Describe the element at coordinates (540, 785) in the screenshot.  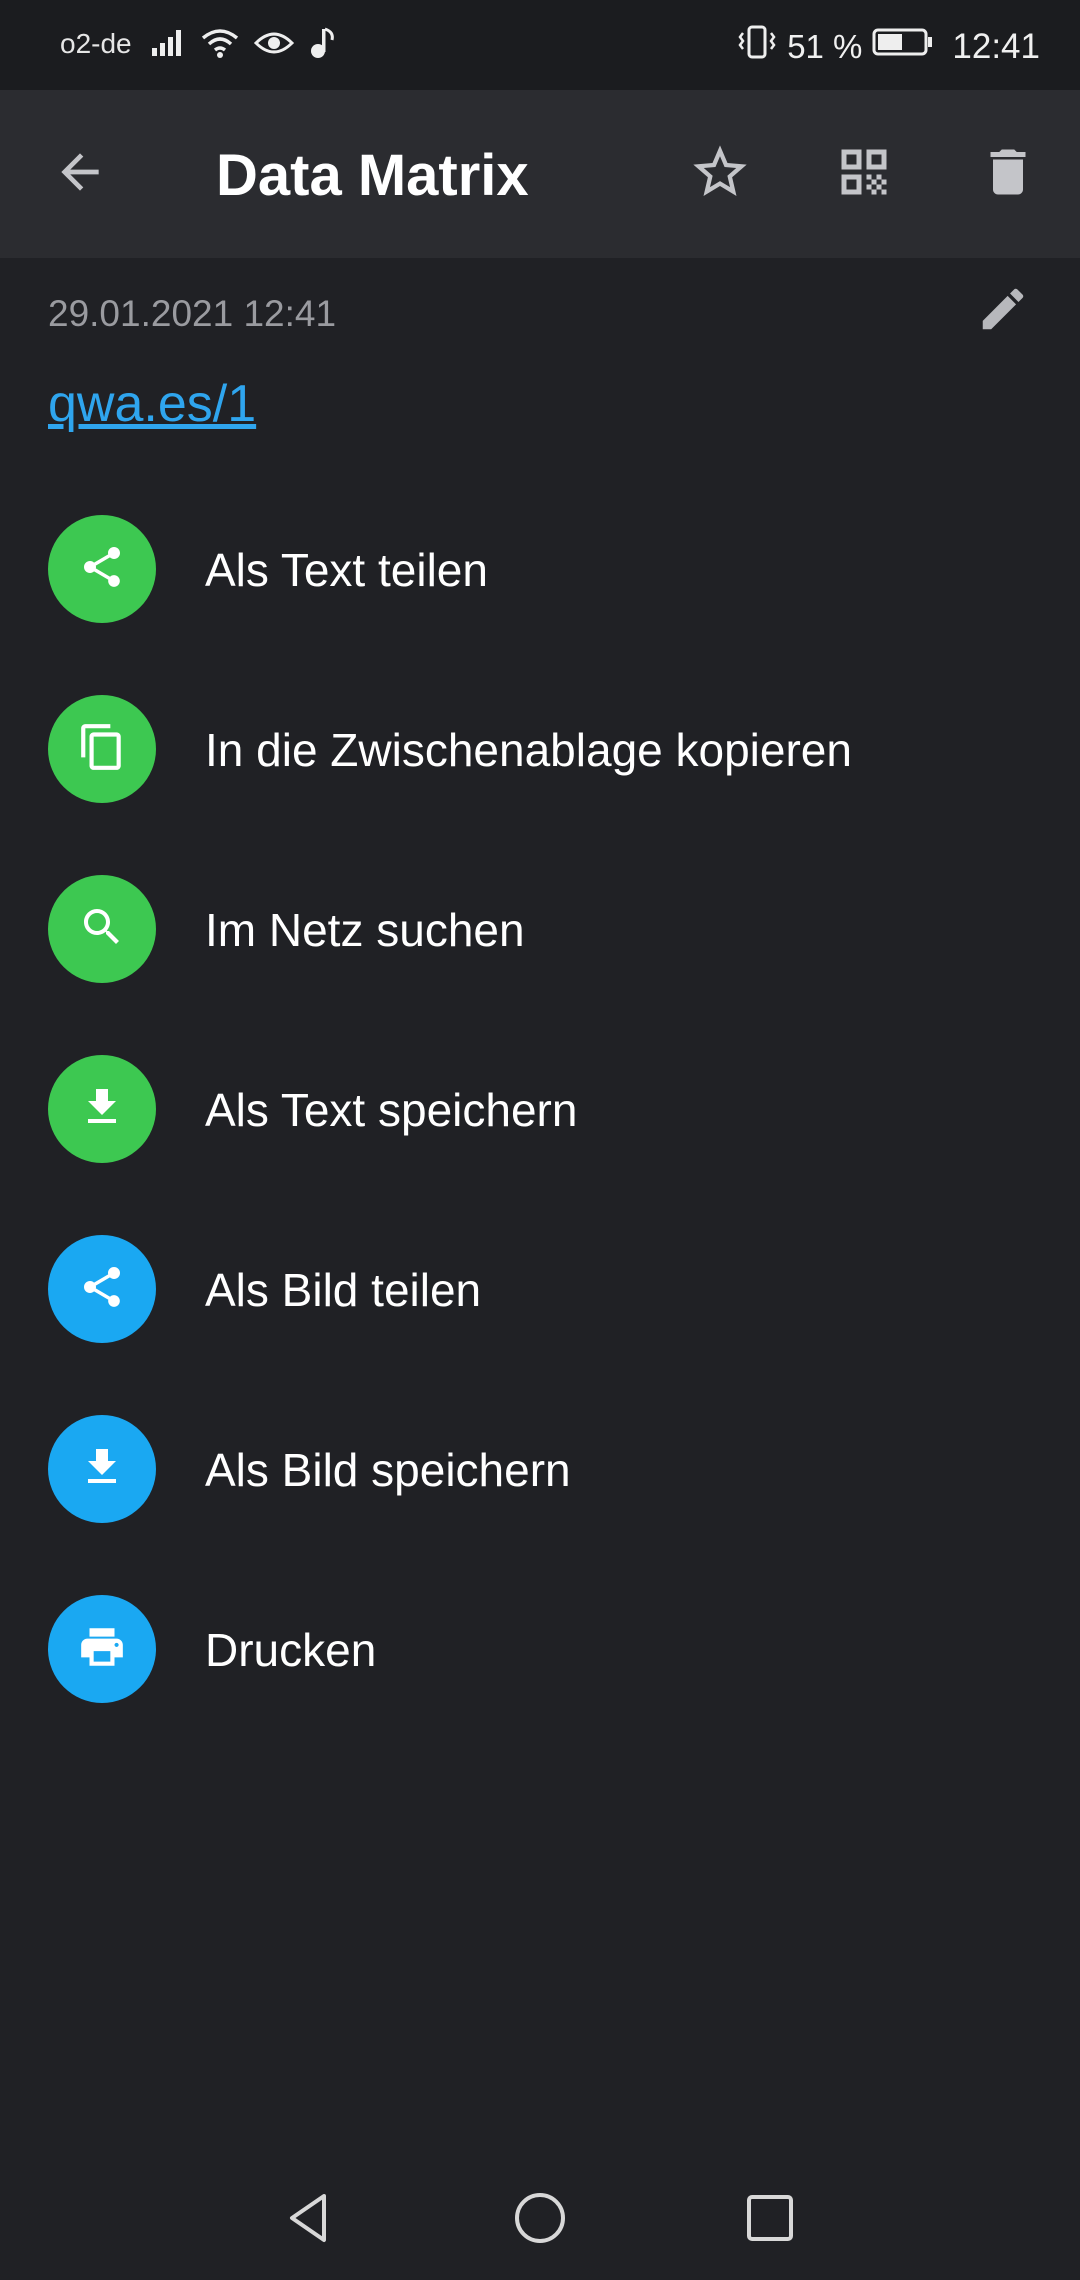
I see `action-copy-clipboard: In die Zwischenablage kopieren` at that location.